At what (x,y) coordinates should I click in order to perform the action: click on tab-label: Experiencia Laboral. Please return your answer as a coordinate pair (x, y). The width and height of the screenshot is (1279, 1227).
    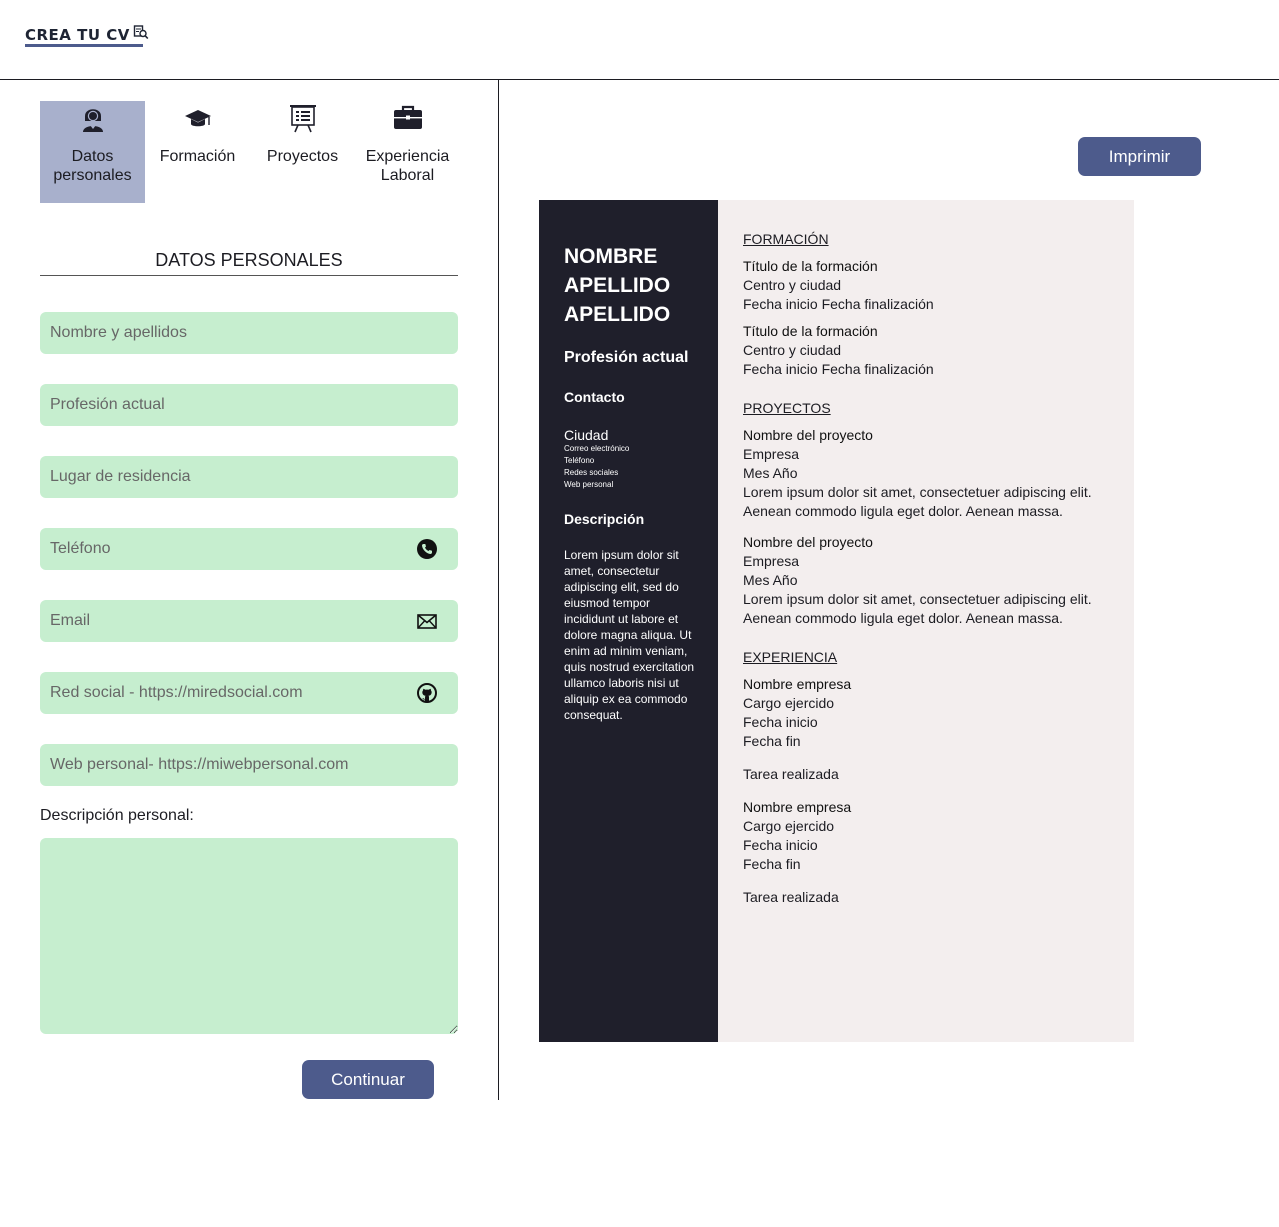
    Looking at the image, I should click on (407, 166).